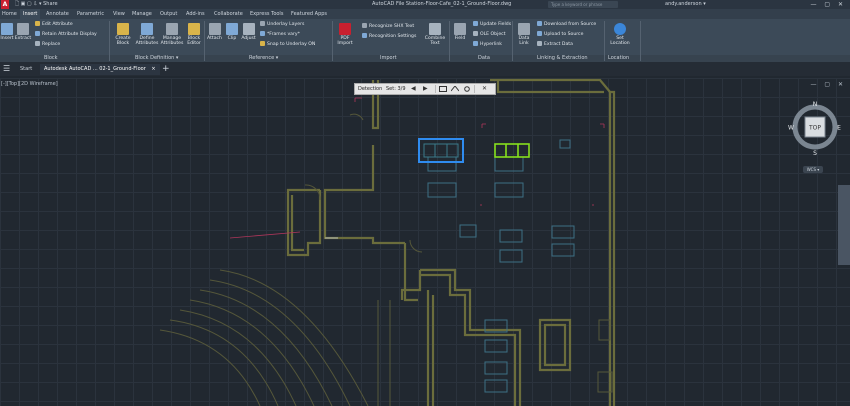 Image resolution: width=850 pixels, height=406 pixels. I want to click on attach-button: Attach, so click(214, 32).